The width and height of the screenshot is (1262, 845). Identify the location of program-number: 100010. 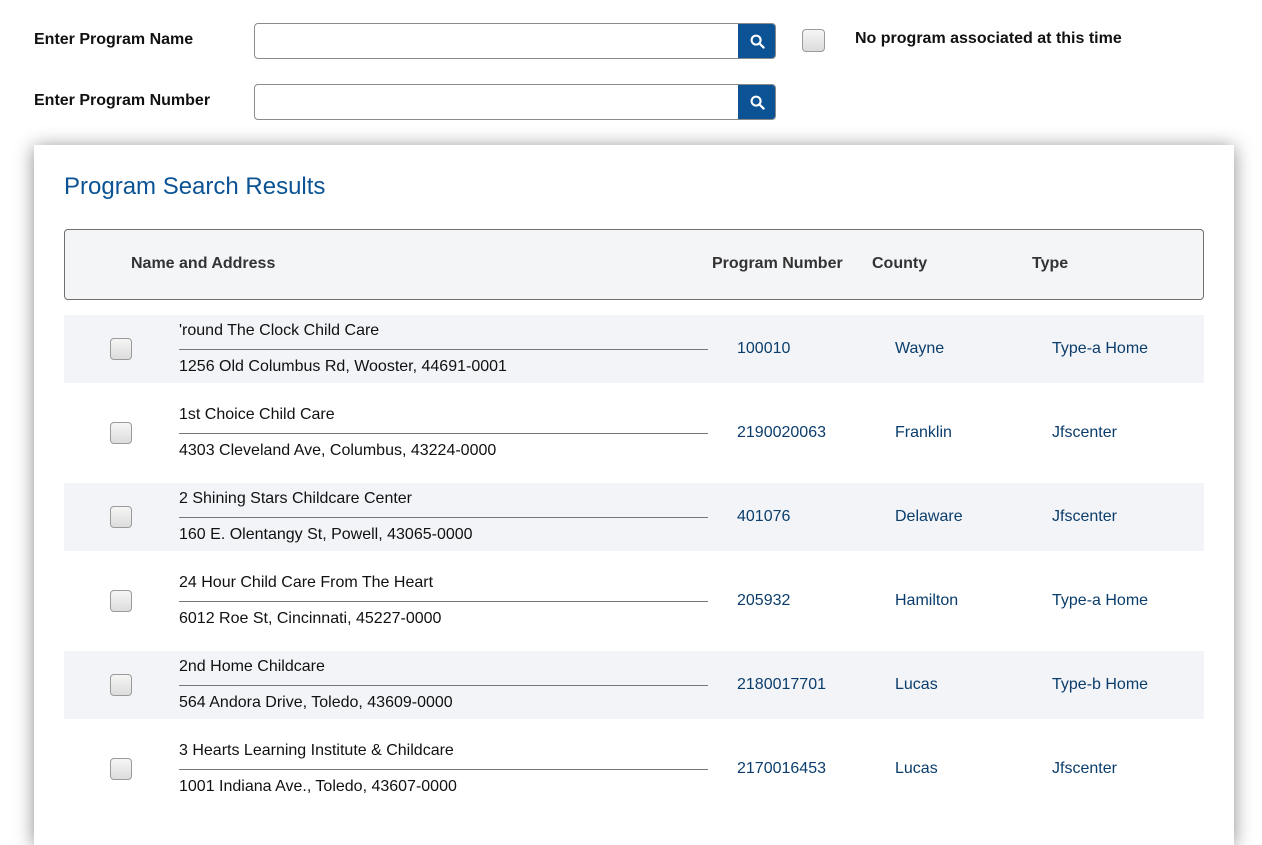
(763, 349).